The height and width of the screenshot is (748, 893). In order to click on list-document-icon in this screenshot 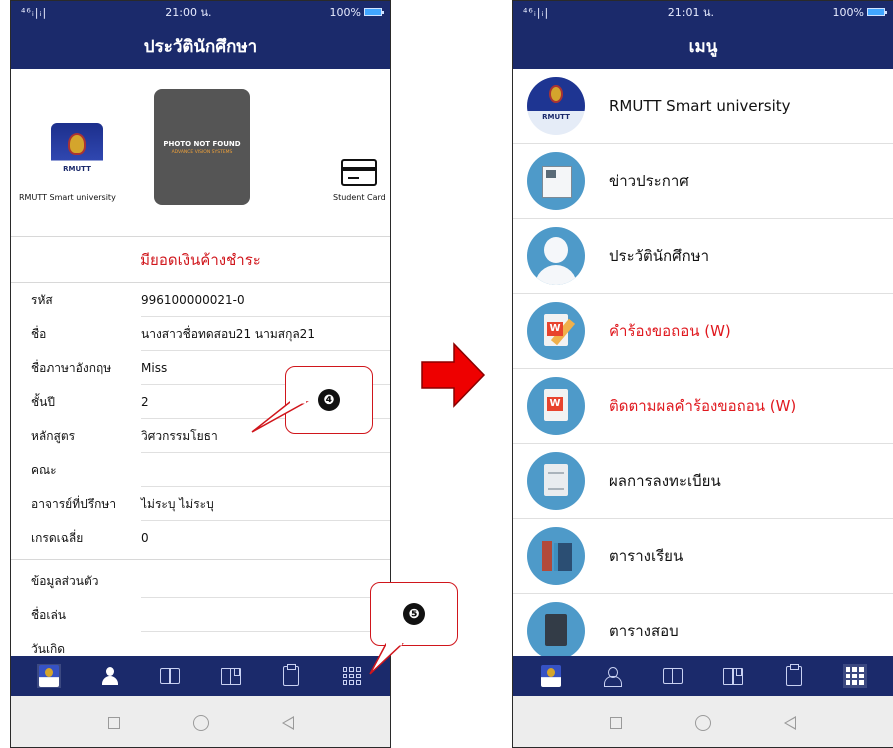, I will do `click(556, 481)`.